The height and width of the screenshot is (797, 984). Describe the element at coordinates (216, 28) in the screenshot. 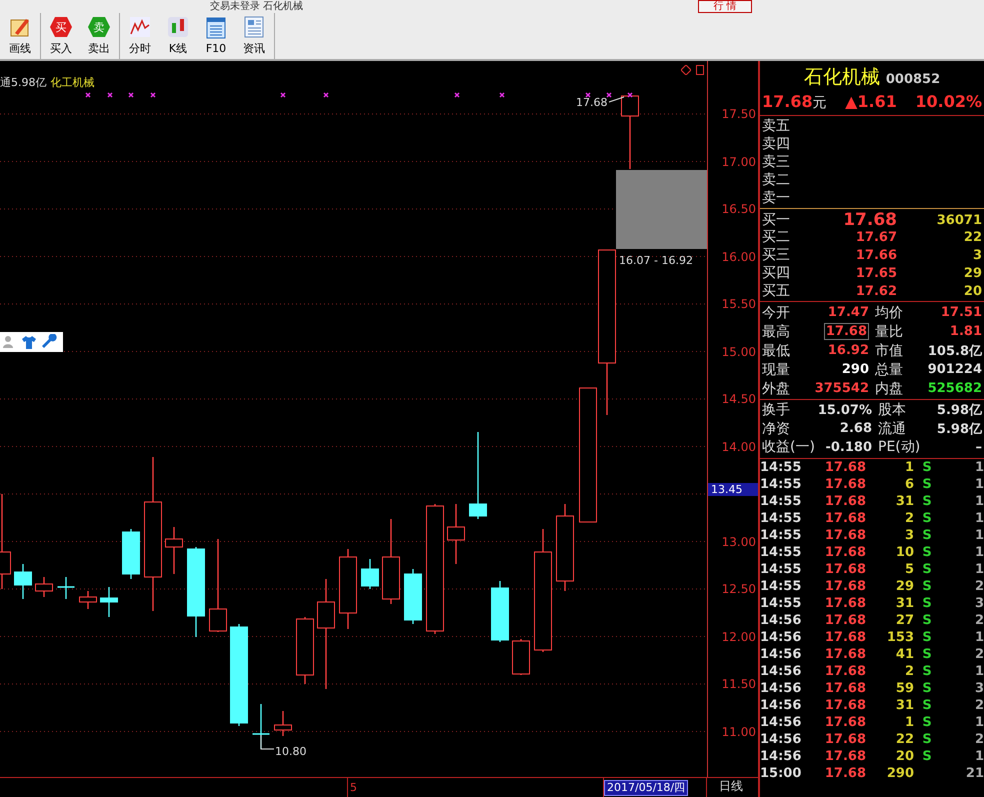

I see `document-icon` at that location.